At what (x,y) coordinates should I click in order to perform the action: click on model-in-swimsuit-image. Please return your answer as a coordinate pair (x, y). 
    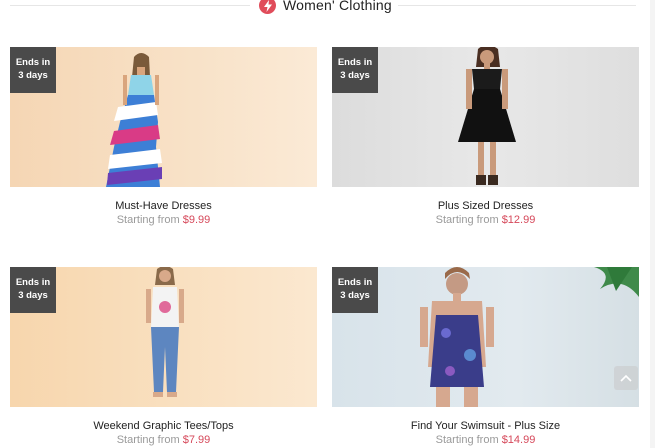
    Looking at the image, I should click on (529, 337).